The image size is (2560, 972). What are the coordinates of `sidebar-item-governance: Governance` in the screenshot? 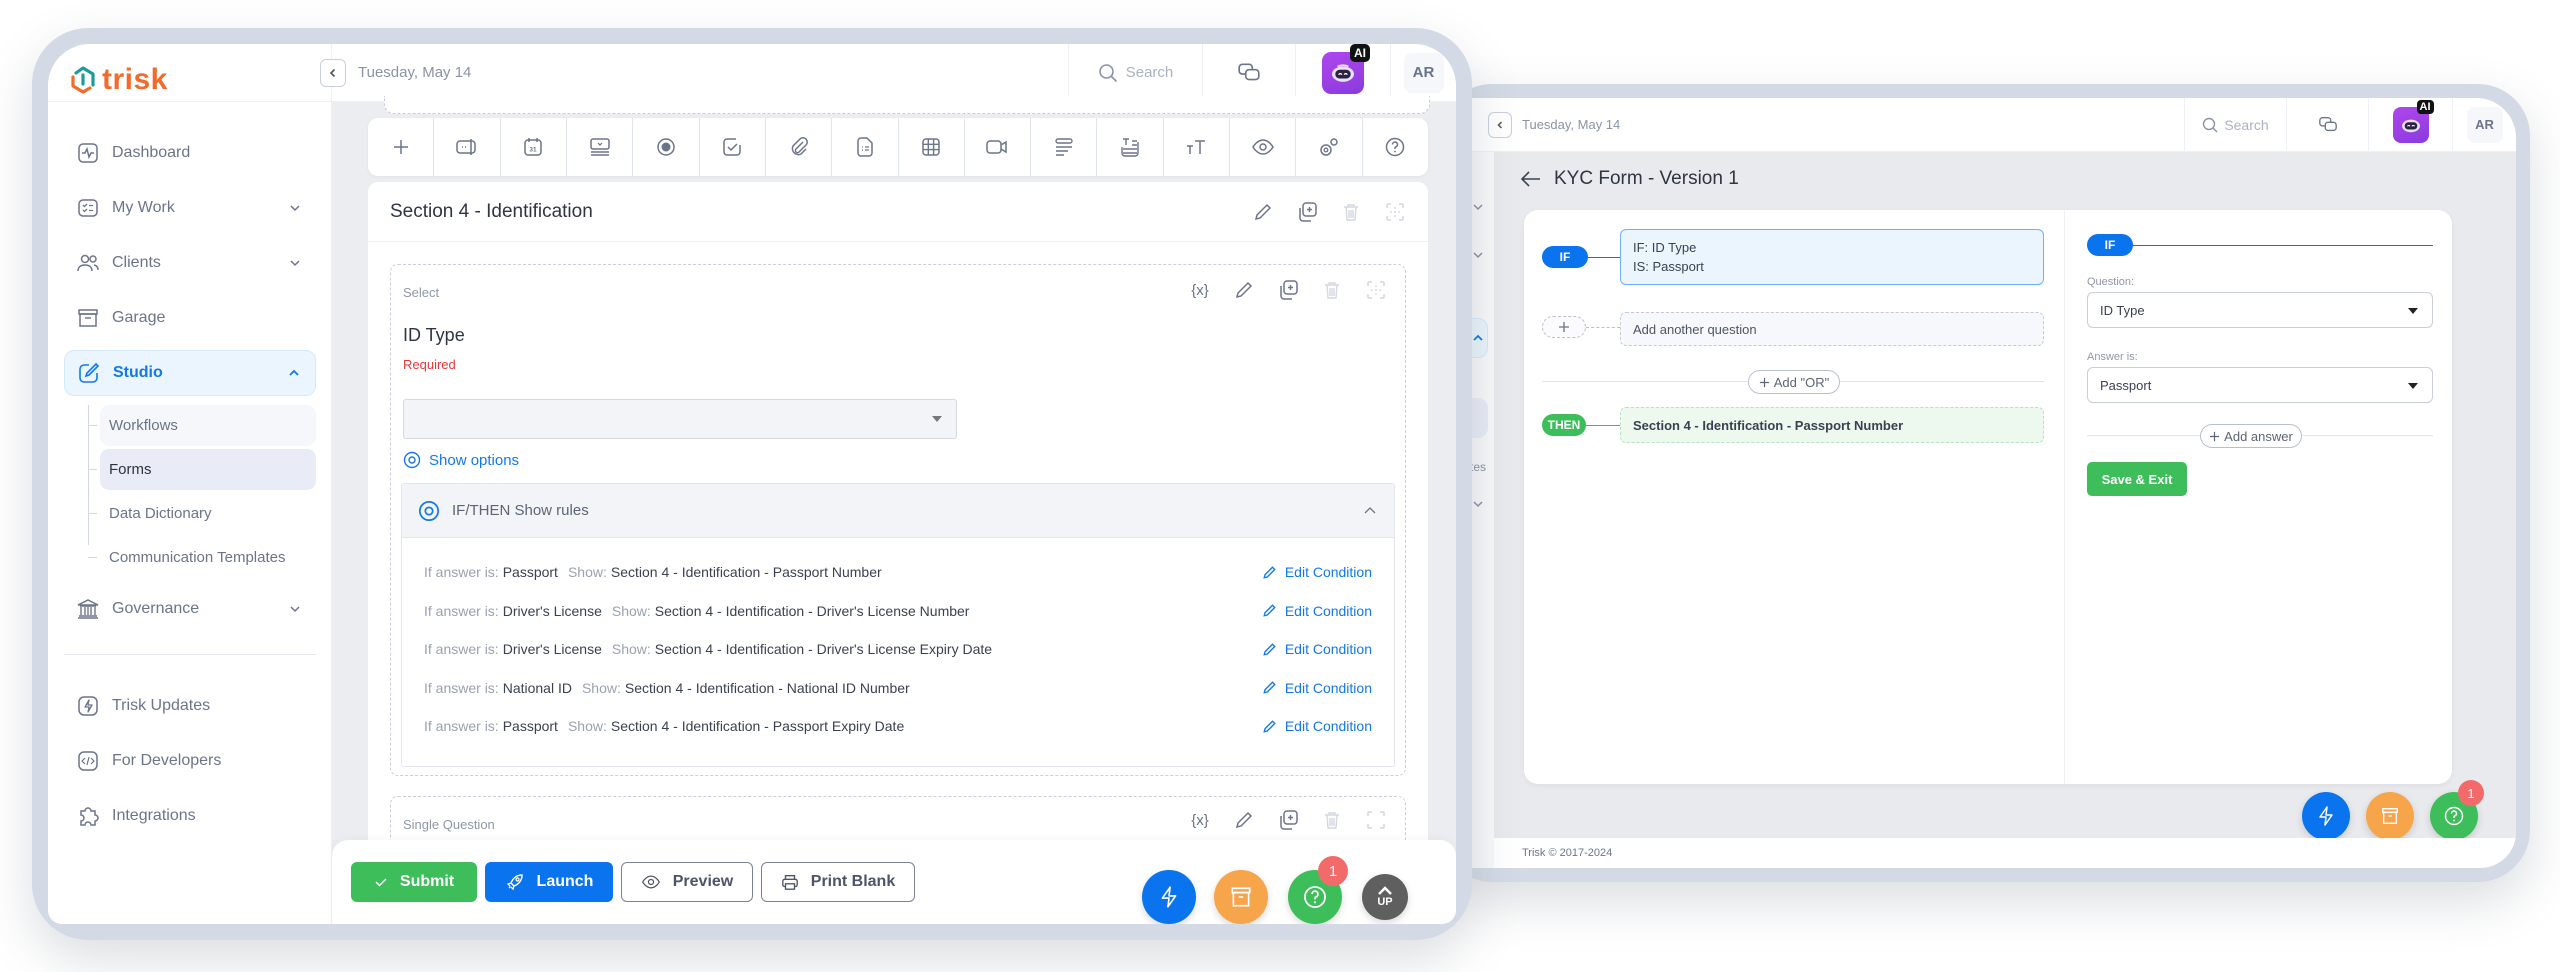 It's located at (190, 609).